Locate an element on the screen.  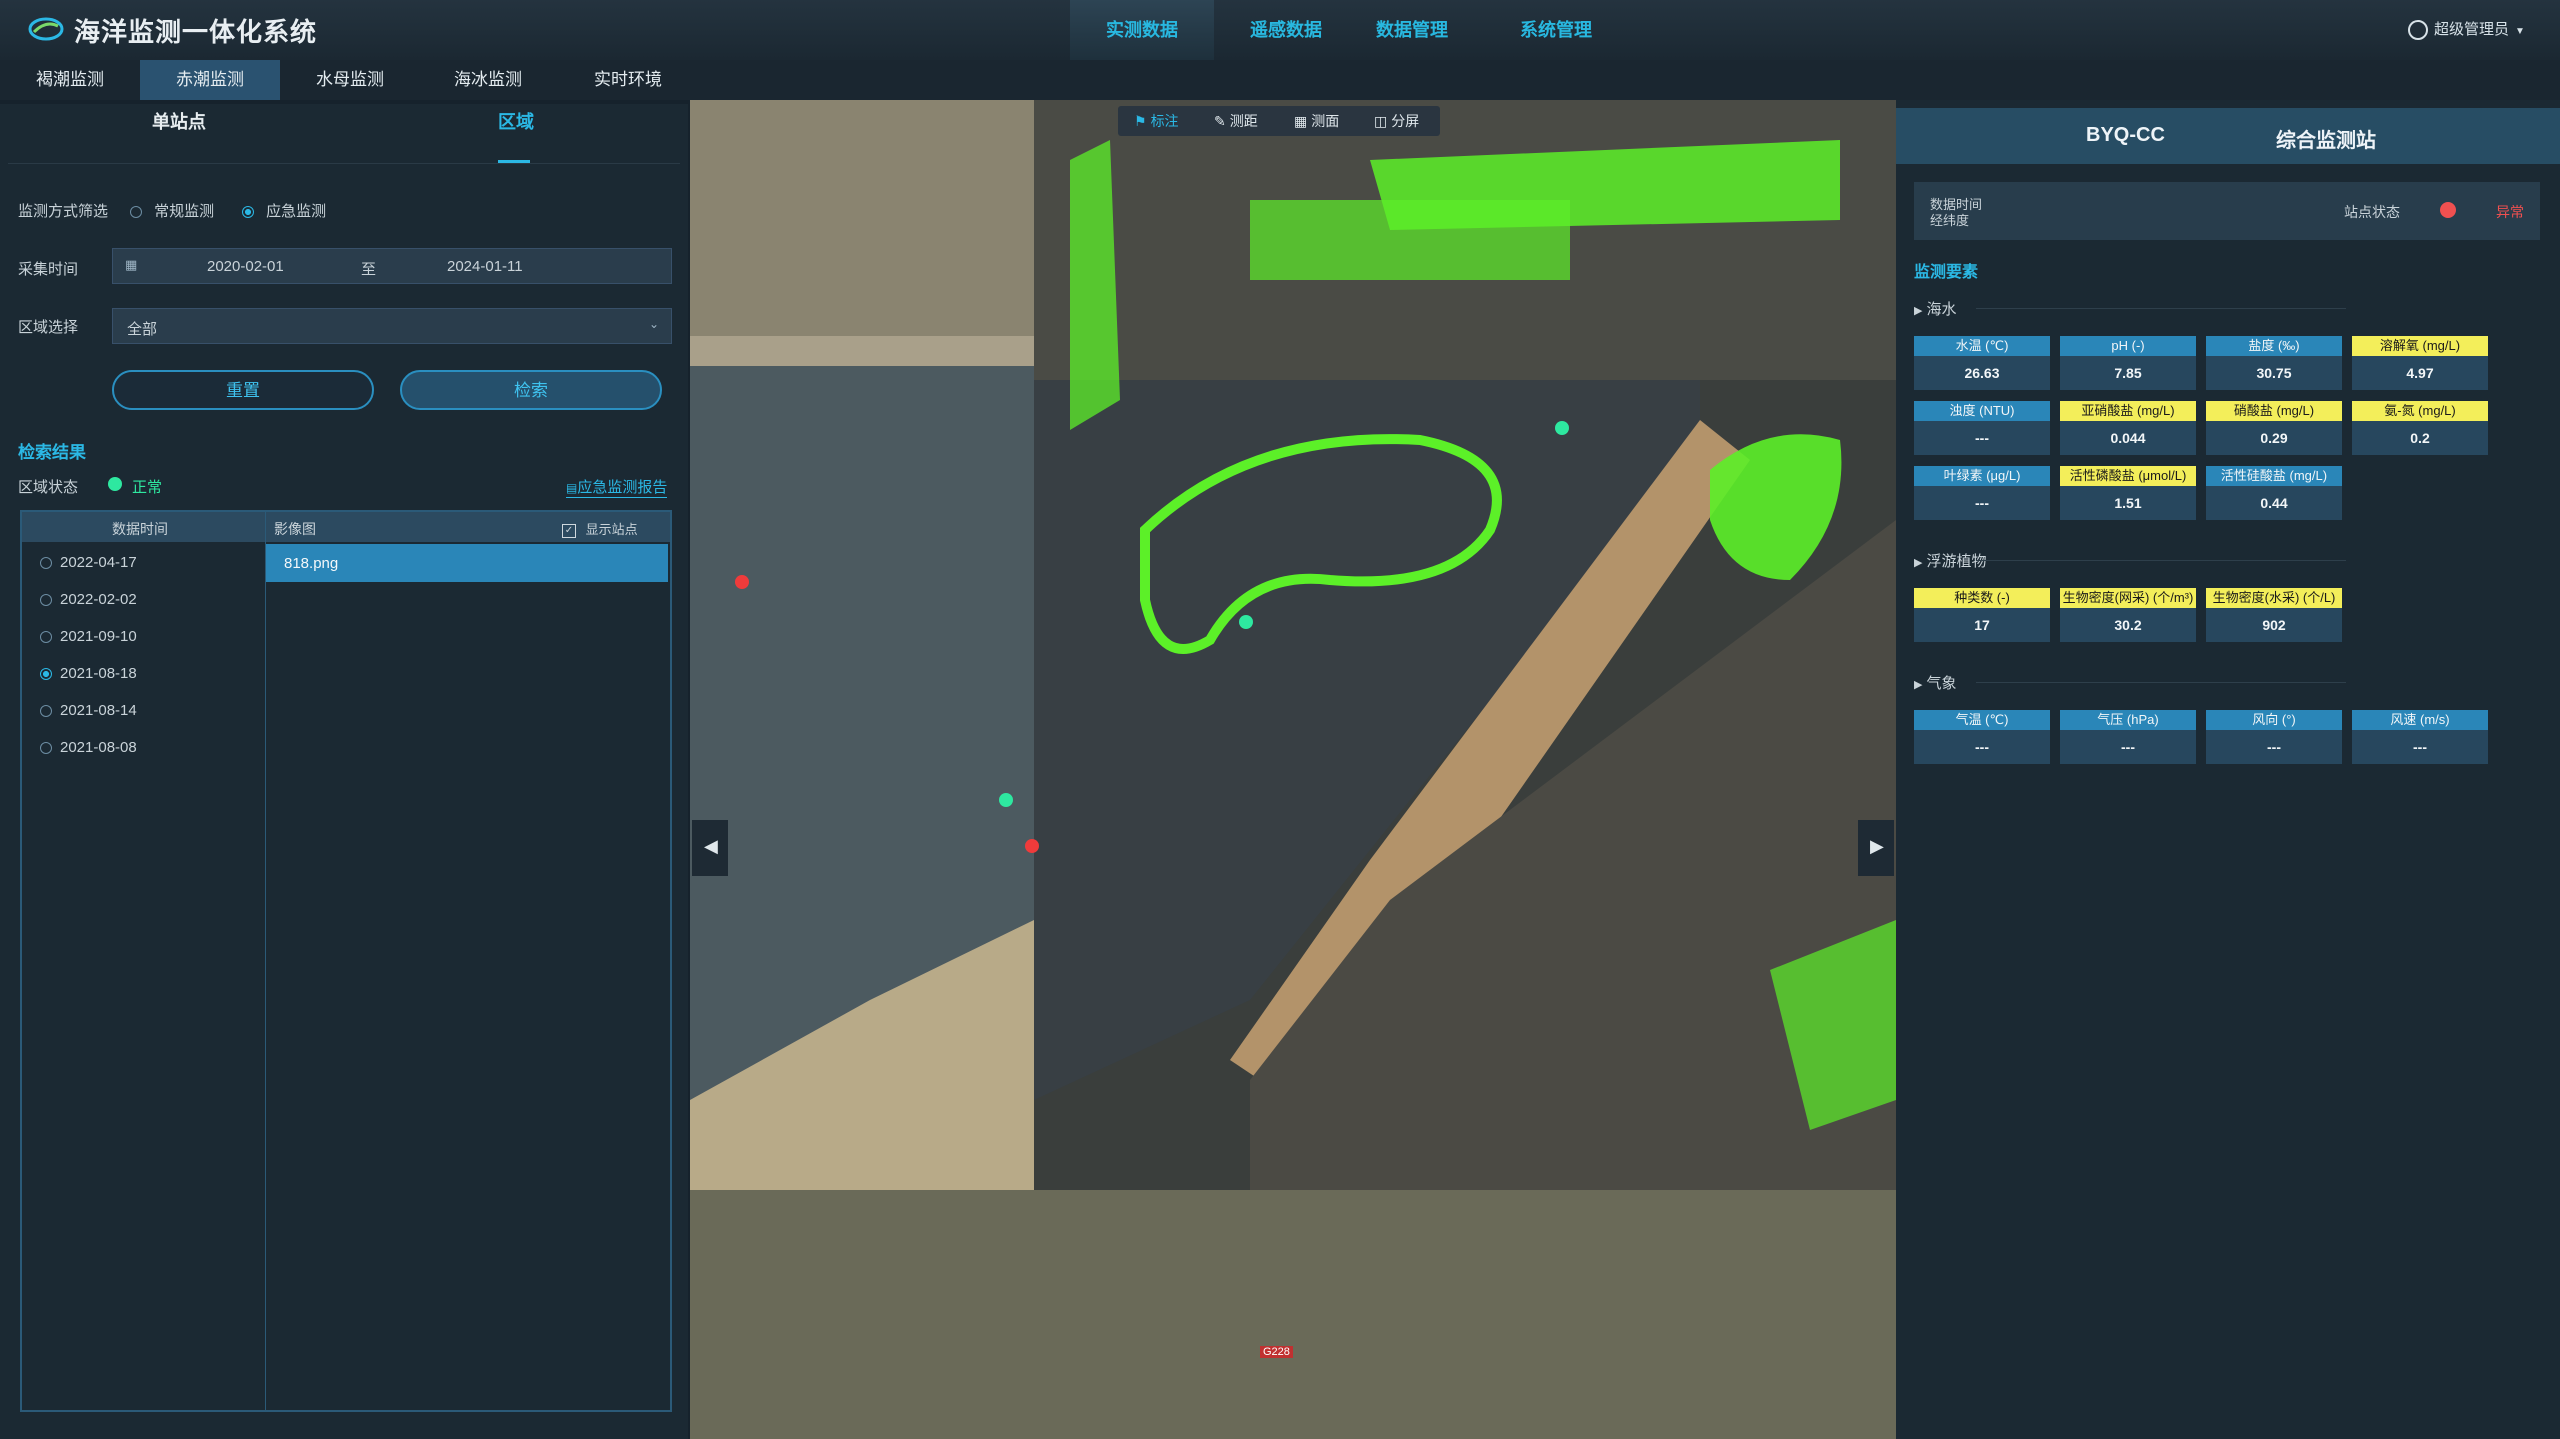
metric-label: 活性硅酸盐 (mg/L) is located at coordinates (2274, 476).